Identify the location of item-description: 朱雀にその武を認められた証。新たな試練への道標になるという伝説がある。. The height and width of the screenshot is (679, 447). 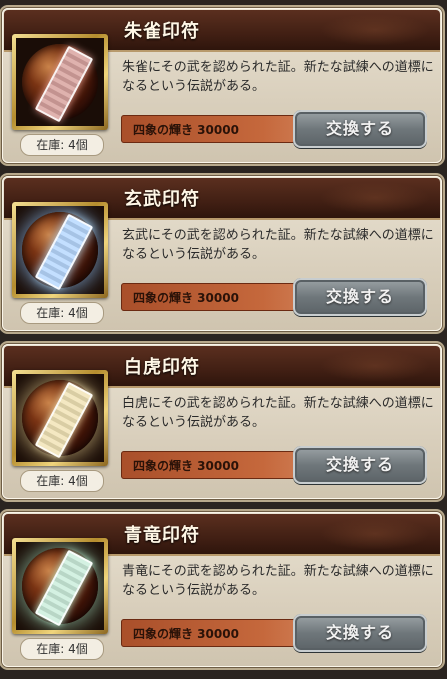
(278, 77).